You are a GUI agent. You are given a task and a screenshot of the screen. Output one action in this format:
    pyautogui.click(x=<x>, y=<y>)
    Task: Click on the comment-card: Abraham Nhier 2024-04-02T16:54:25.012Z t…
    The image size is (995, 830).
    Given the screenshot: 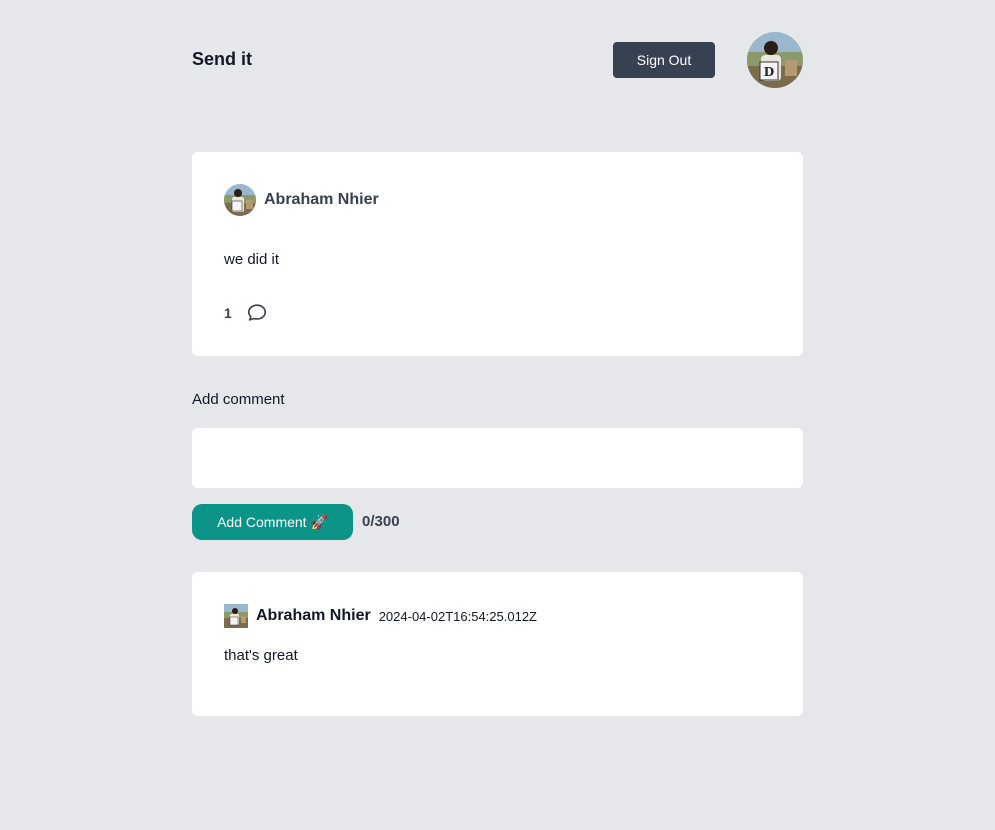 What is the action you would take?
    pyautogui.click(x=497, y=644)
    